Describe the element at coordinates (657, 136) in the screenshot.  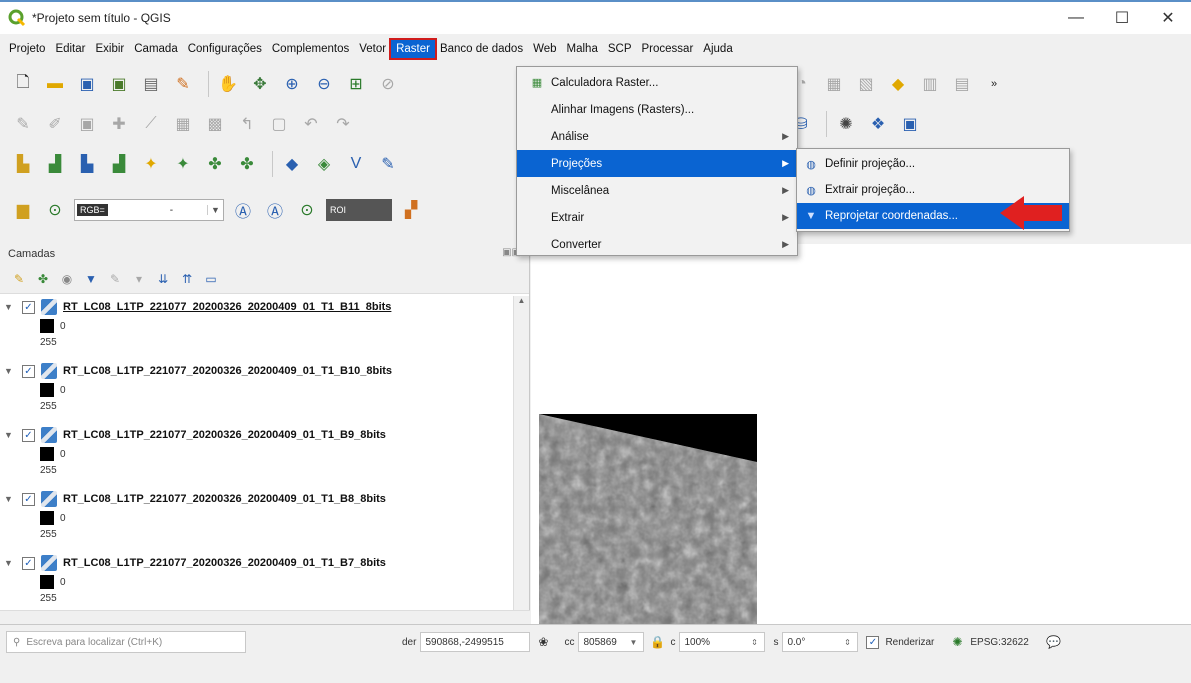
I see `menu-item-analise: Análise ▶` at that location.